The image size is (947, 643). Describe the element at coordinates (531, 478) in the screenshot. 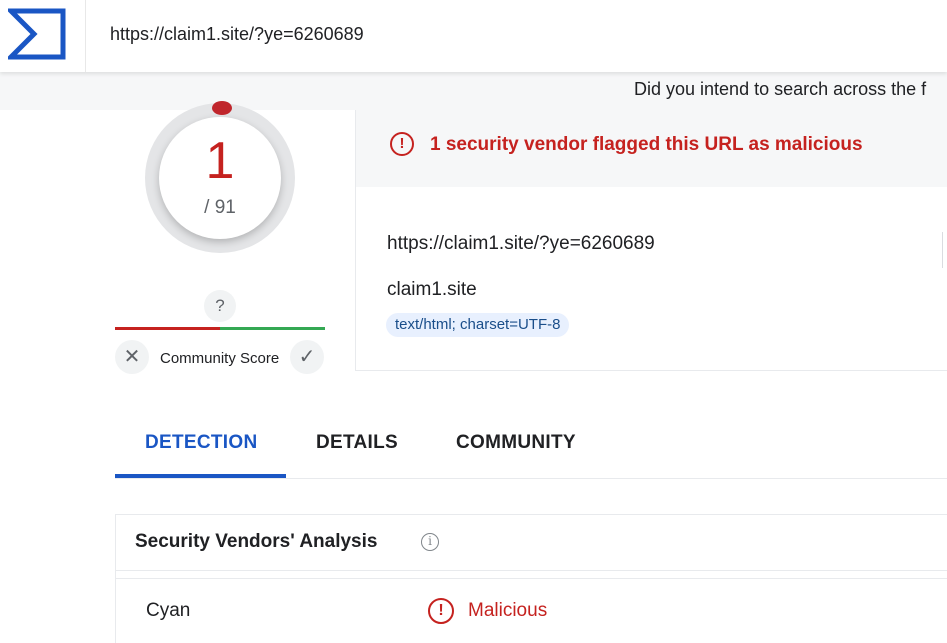

I see `tabs-divider` at that location.